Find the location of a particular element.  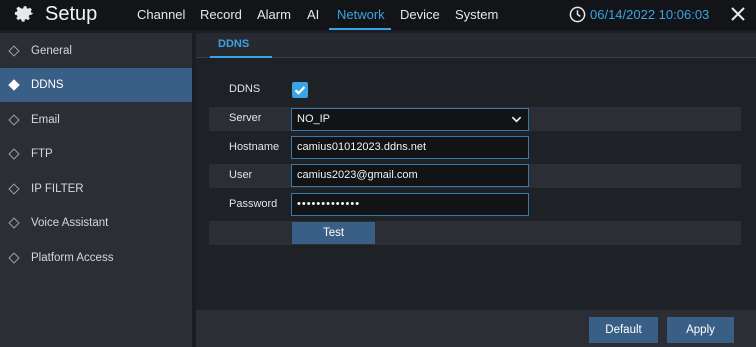

sidebar-item-general: General is located at coordinates (96, 51).